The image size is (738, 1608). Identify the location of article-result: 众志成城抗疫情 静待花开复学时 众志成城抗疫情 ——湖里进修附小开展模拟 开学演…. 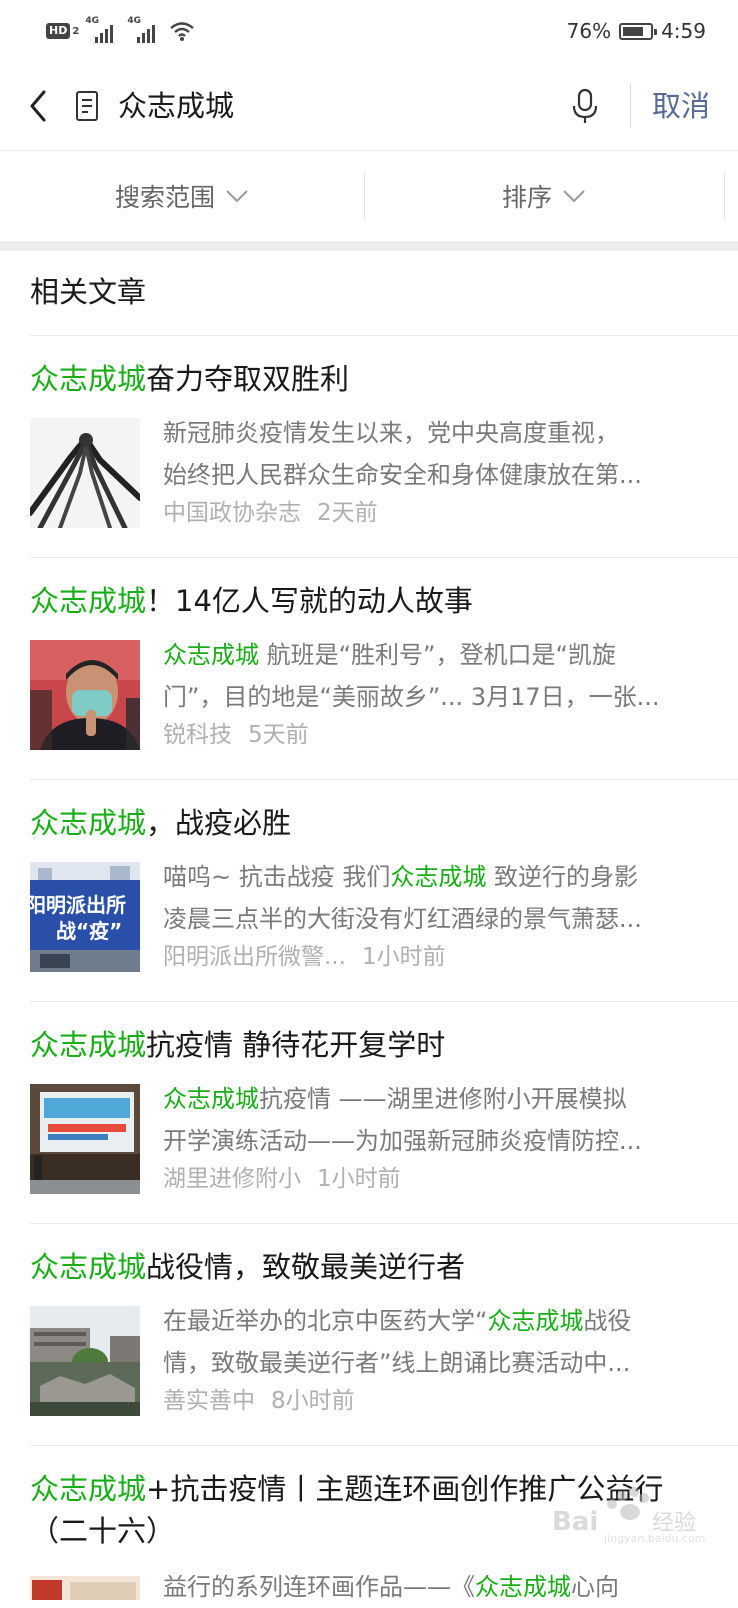
(369, 1113).